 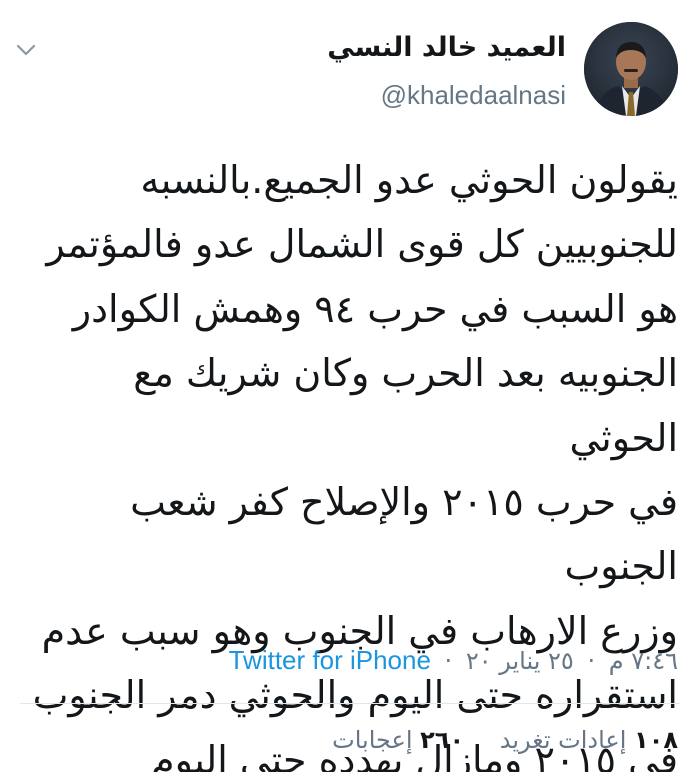 What do you see at coordinates (330, 660) in the screenshot?
I see `tweet-source-link: Twitter for iPhone` at bounding box center [330, 660].